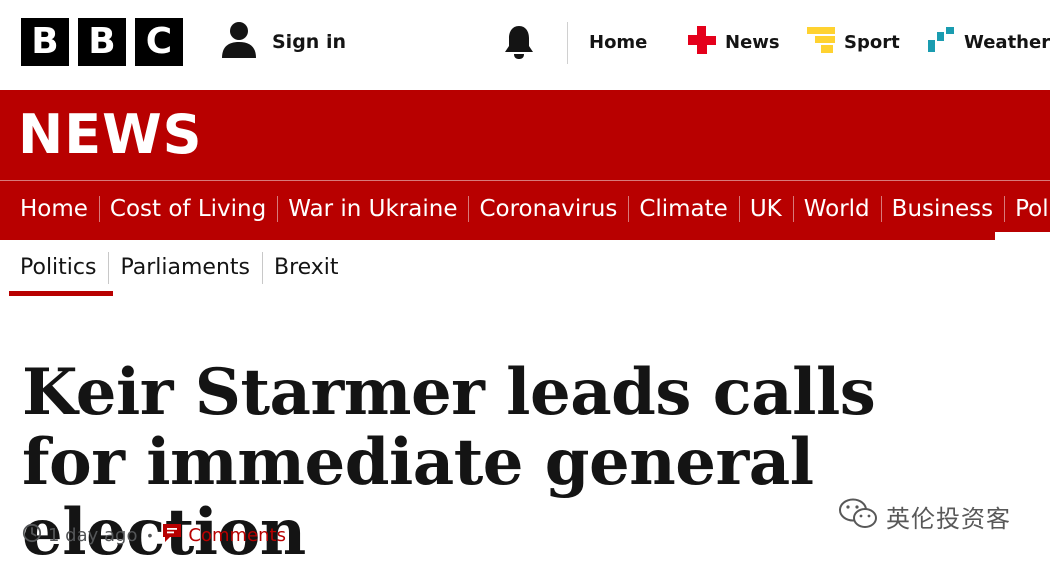  I want to click on section-nav-coronavirus: Coronavirus, so click(548, 209).